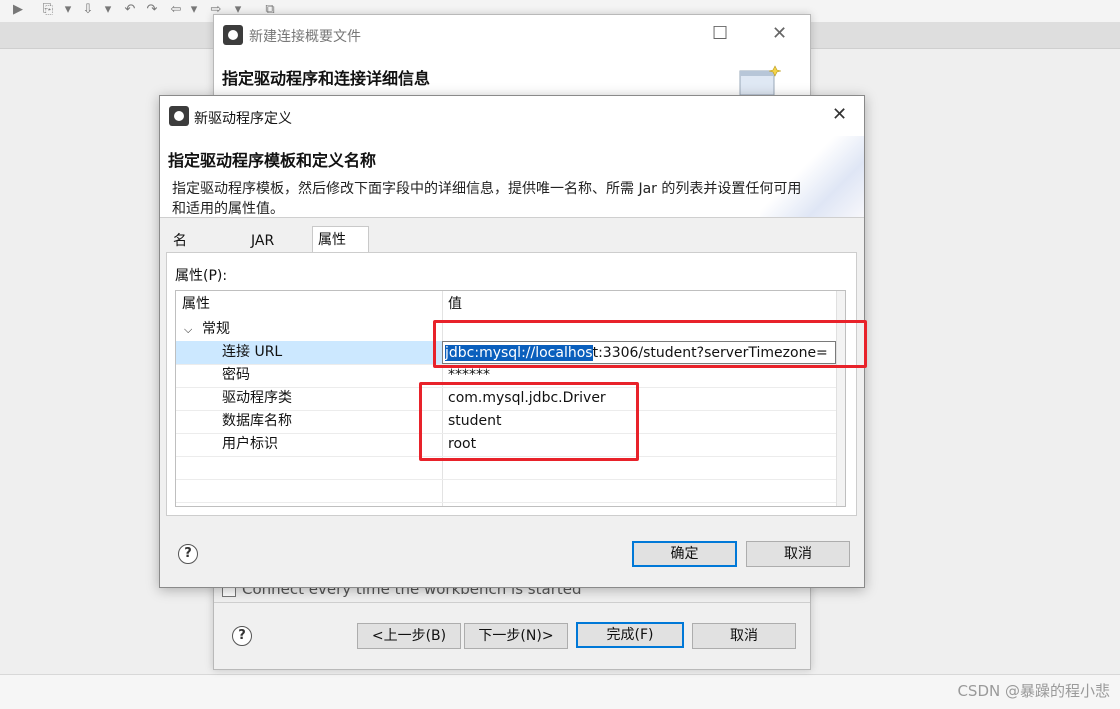 This screenshot has width=1120, height=709. Describe the element at coordinates (650, 344) in the screenshot. I see `annotation-box-url` at that location.